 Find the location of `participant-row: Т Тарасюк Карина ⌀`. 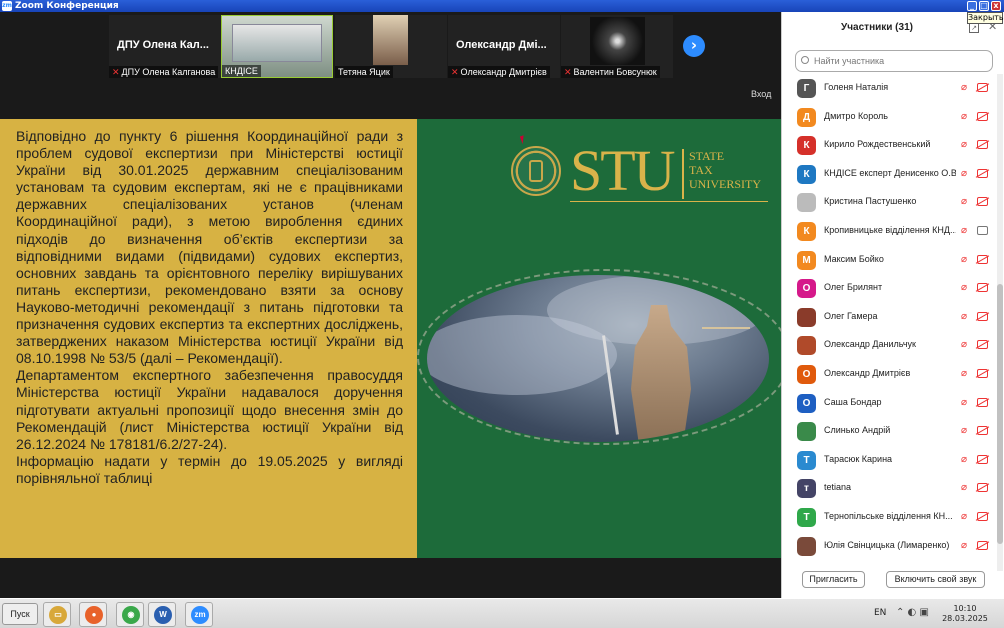

participant-row: Т Тарасюк Карина ⌀ is located at coordinates (888, 460).